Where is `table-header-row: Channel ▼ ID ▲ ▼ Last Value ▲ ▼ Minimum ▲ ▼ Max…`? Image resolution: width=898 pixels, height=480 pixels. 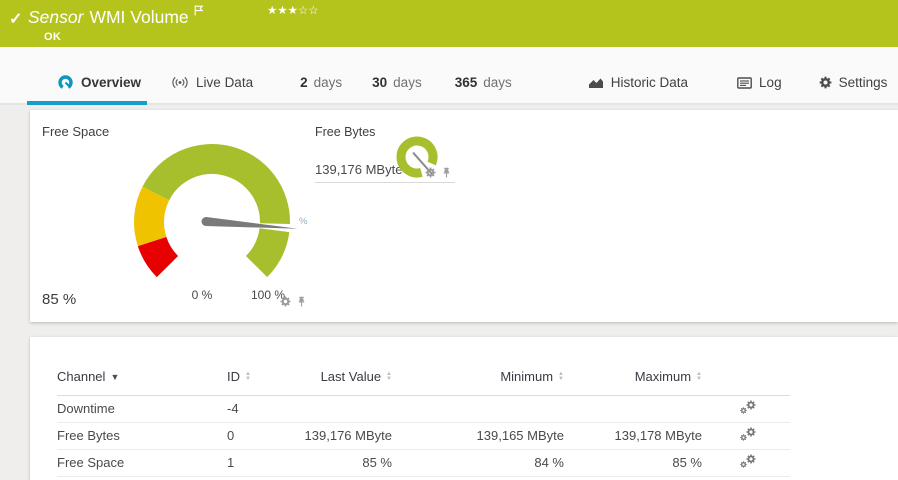
table-header-row: Channel ▼ ID ▲ ▼ Last Value ▲ ▼ Minimum ▲ ▼ Max… is located at coordinates (423, 377).